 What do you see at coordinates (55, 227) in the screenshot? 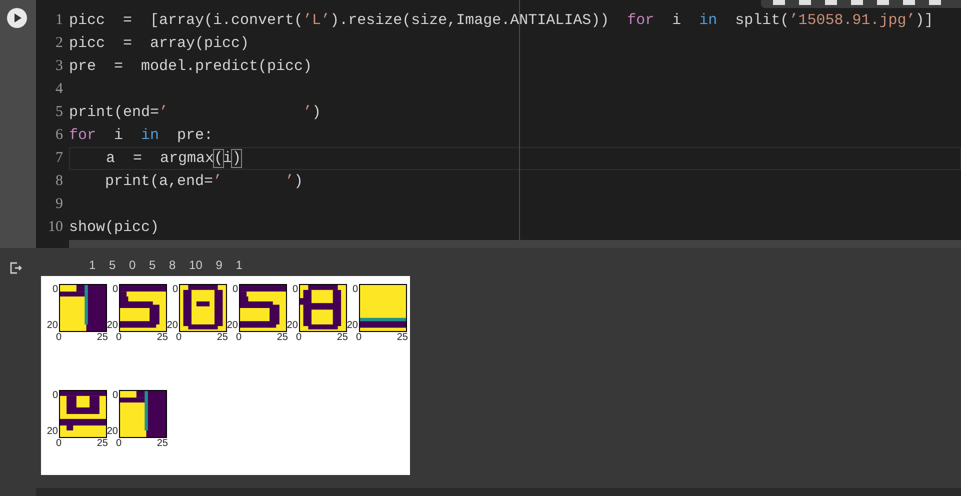
I see `line-number: 10` at bounding box center [55, 227].